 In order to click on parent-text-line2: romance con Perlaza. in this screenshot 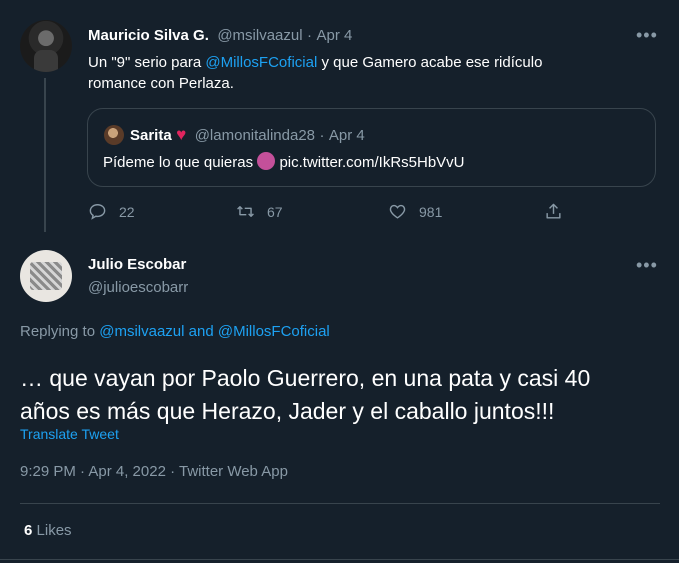, I will do `click(161, 83)`.